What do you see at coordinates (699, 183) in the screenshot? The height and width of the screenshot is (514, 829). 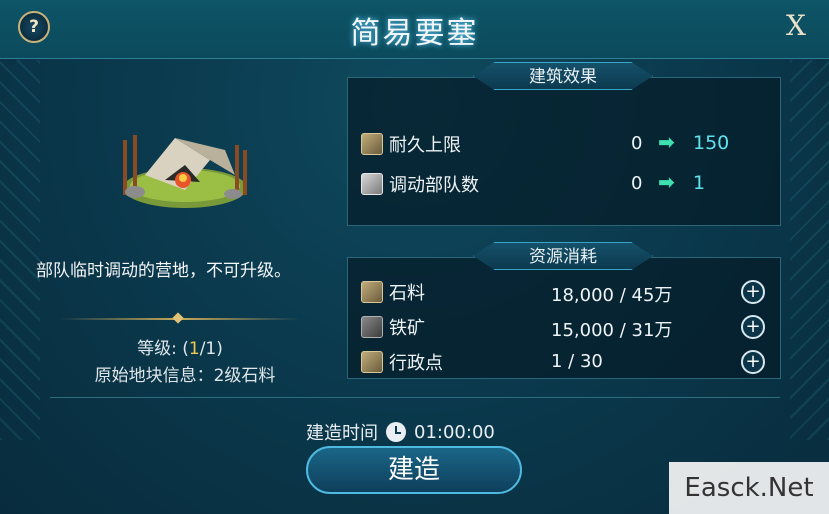 I see `effect-to-value: 1` at bounding box center [699, 183].